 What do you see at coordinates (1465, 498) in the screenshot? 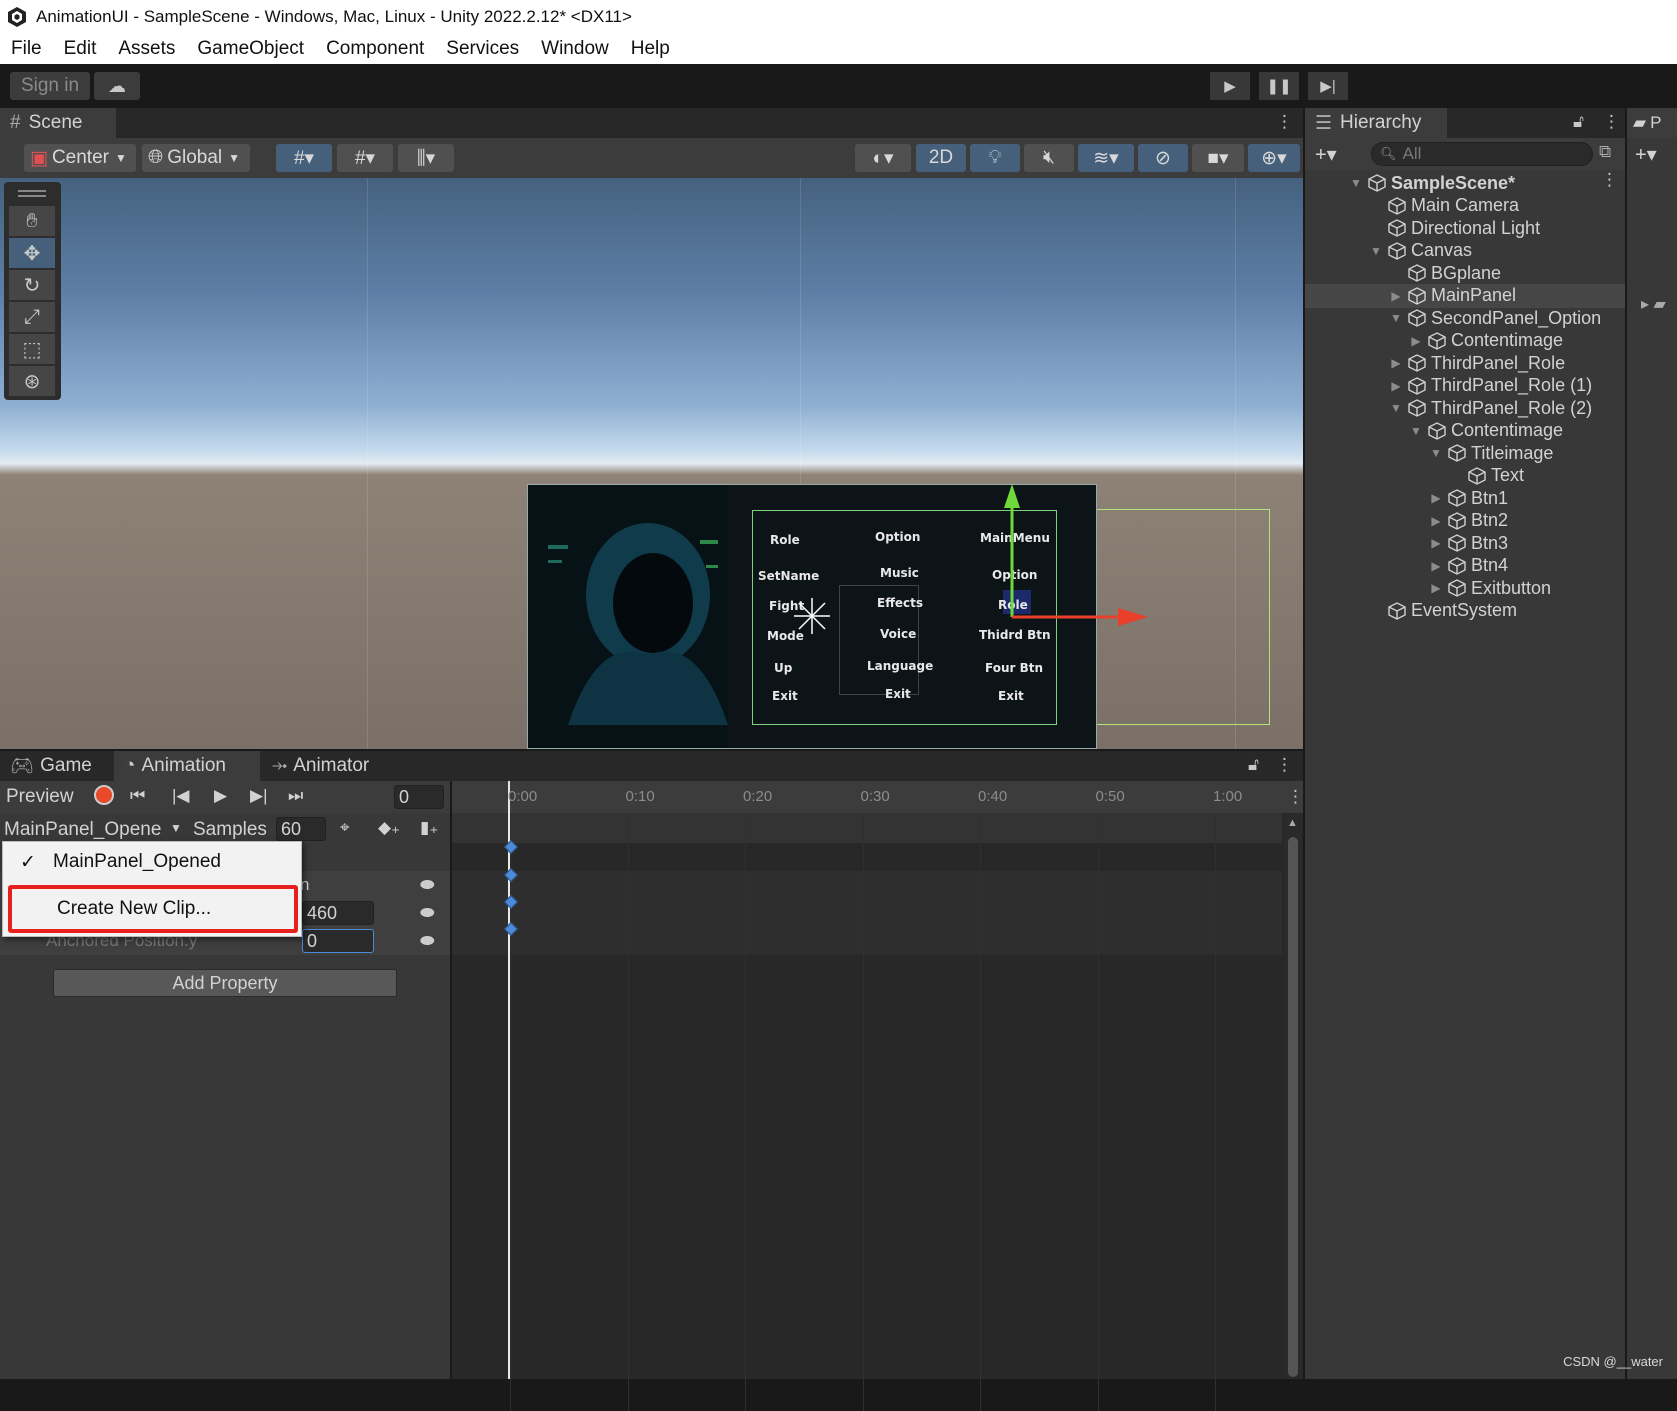
I see `hierarchy-item: ▶ Btn1` at bounding box center [1465, 498].